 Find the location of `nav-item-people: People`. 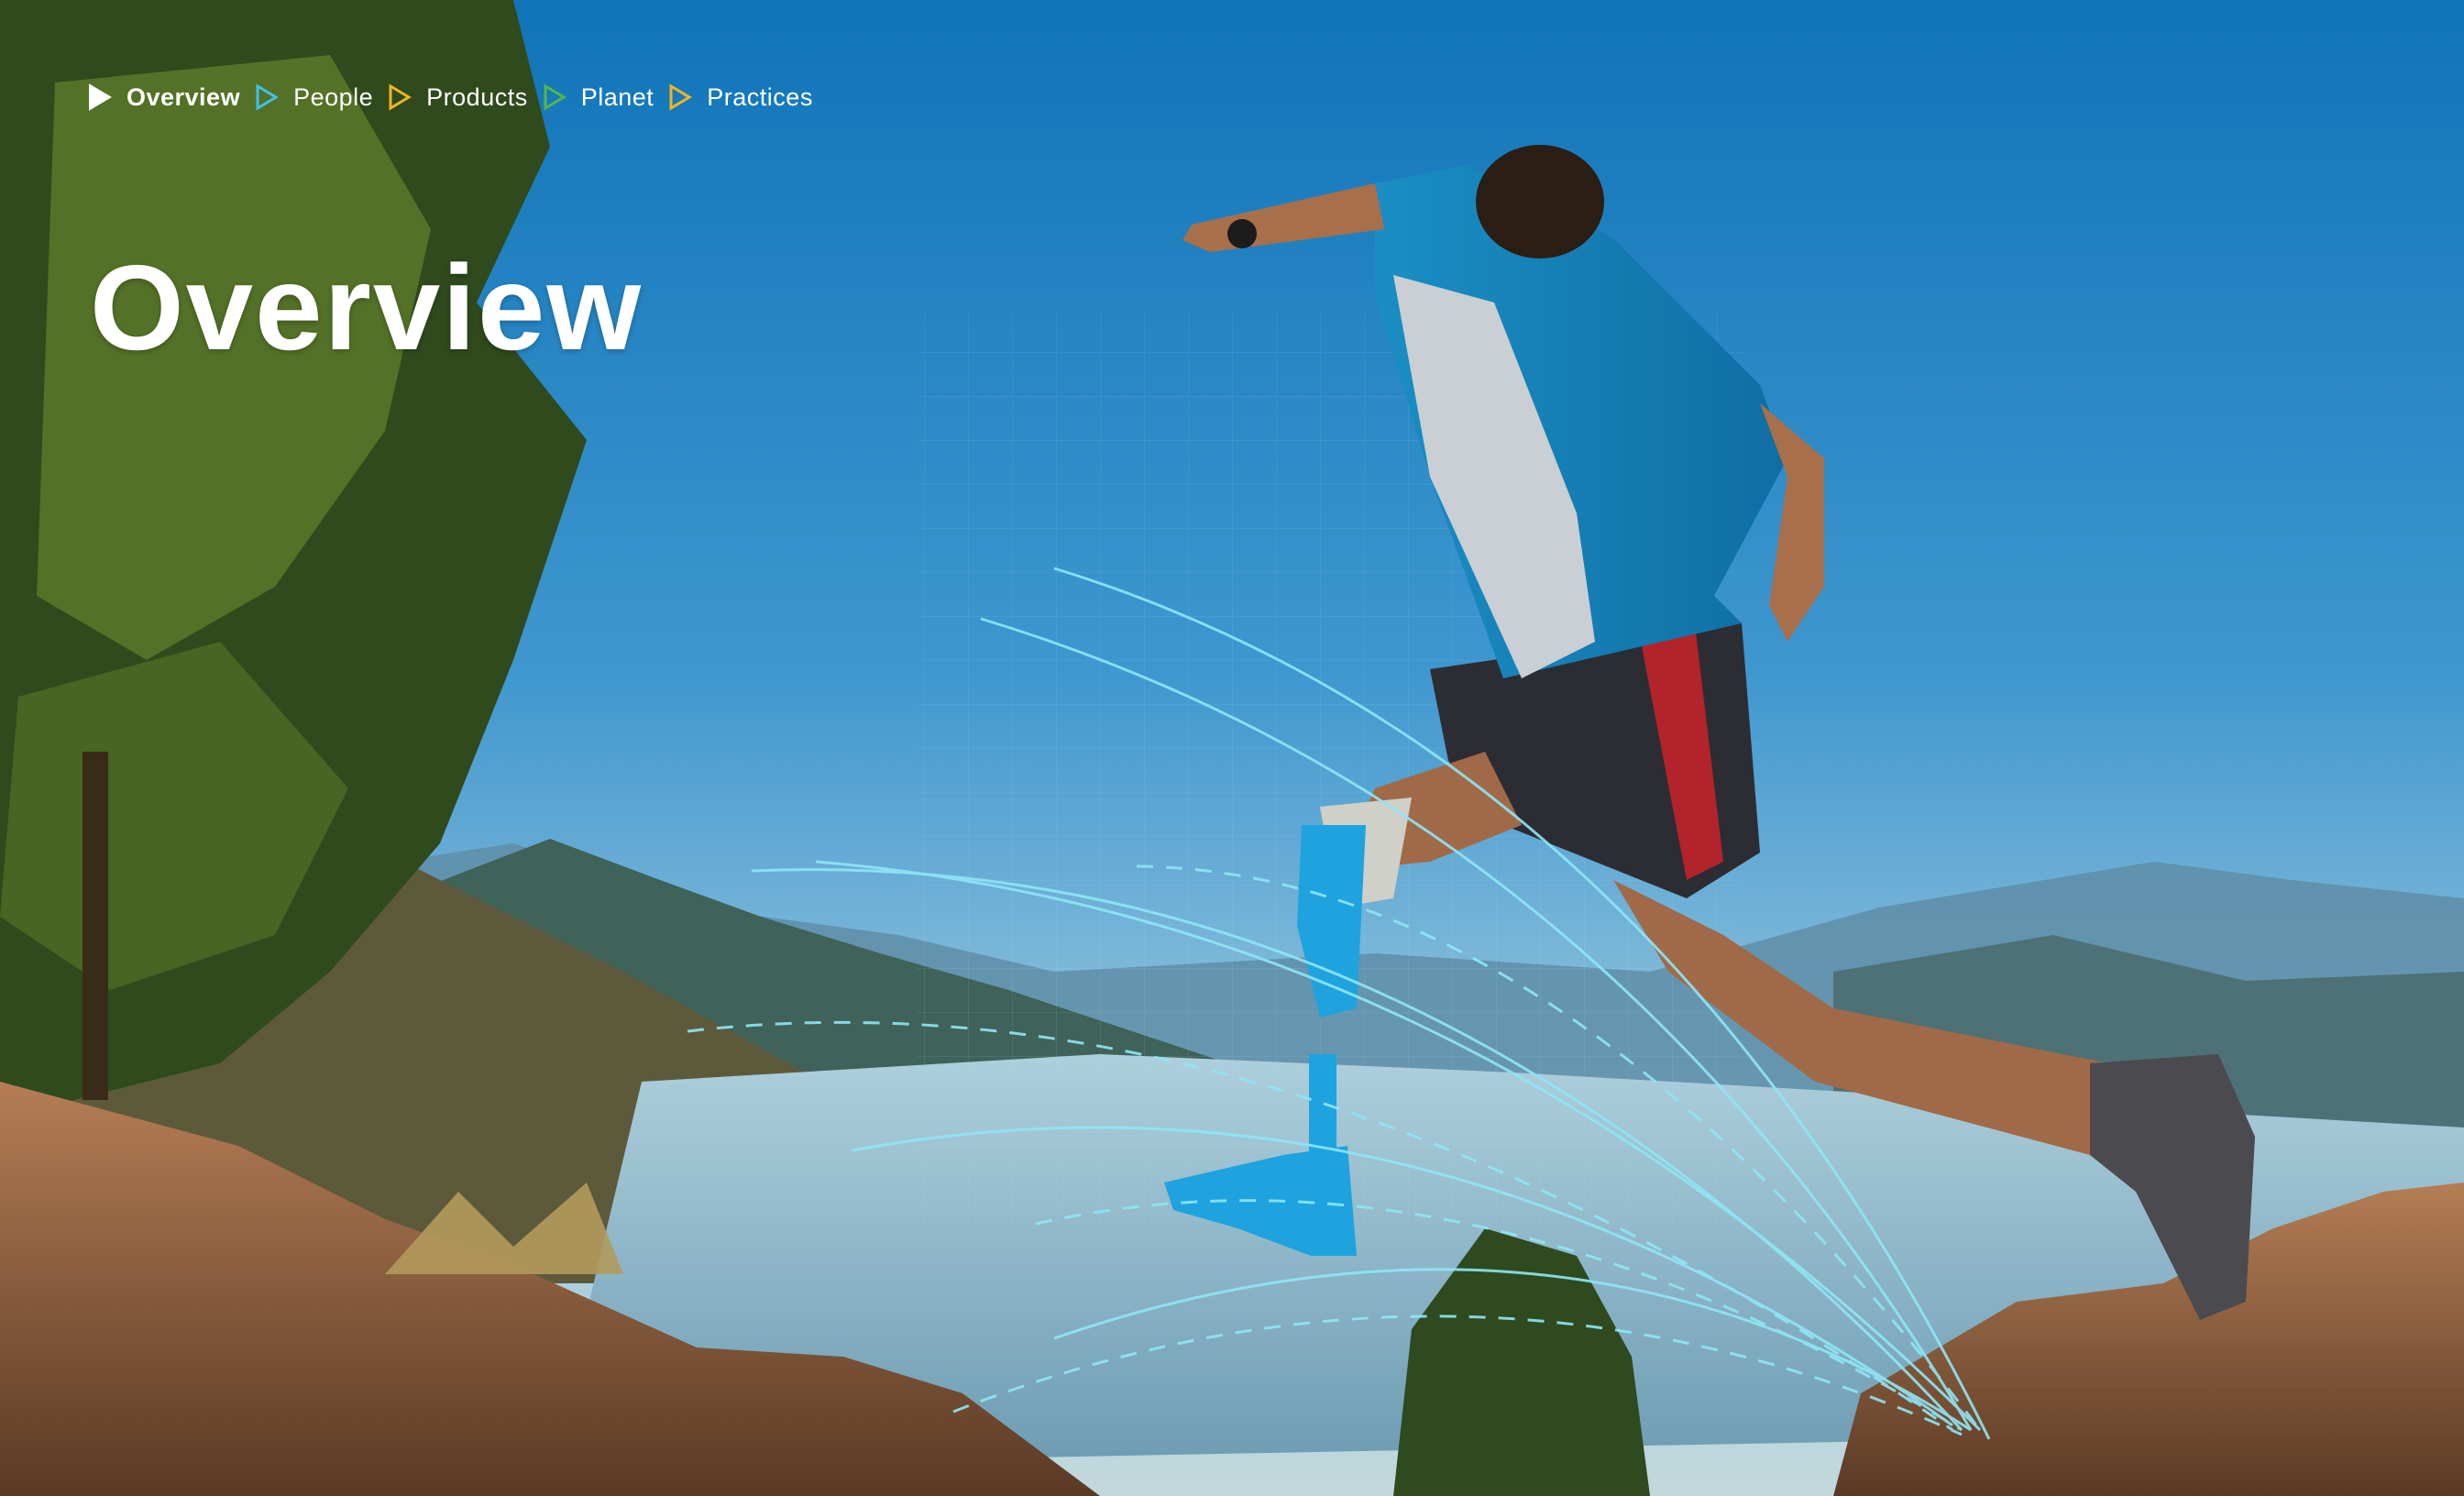

nav-item-people: People is located at coordinates (321, 97).